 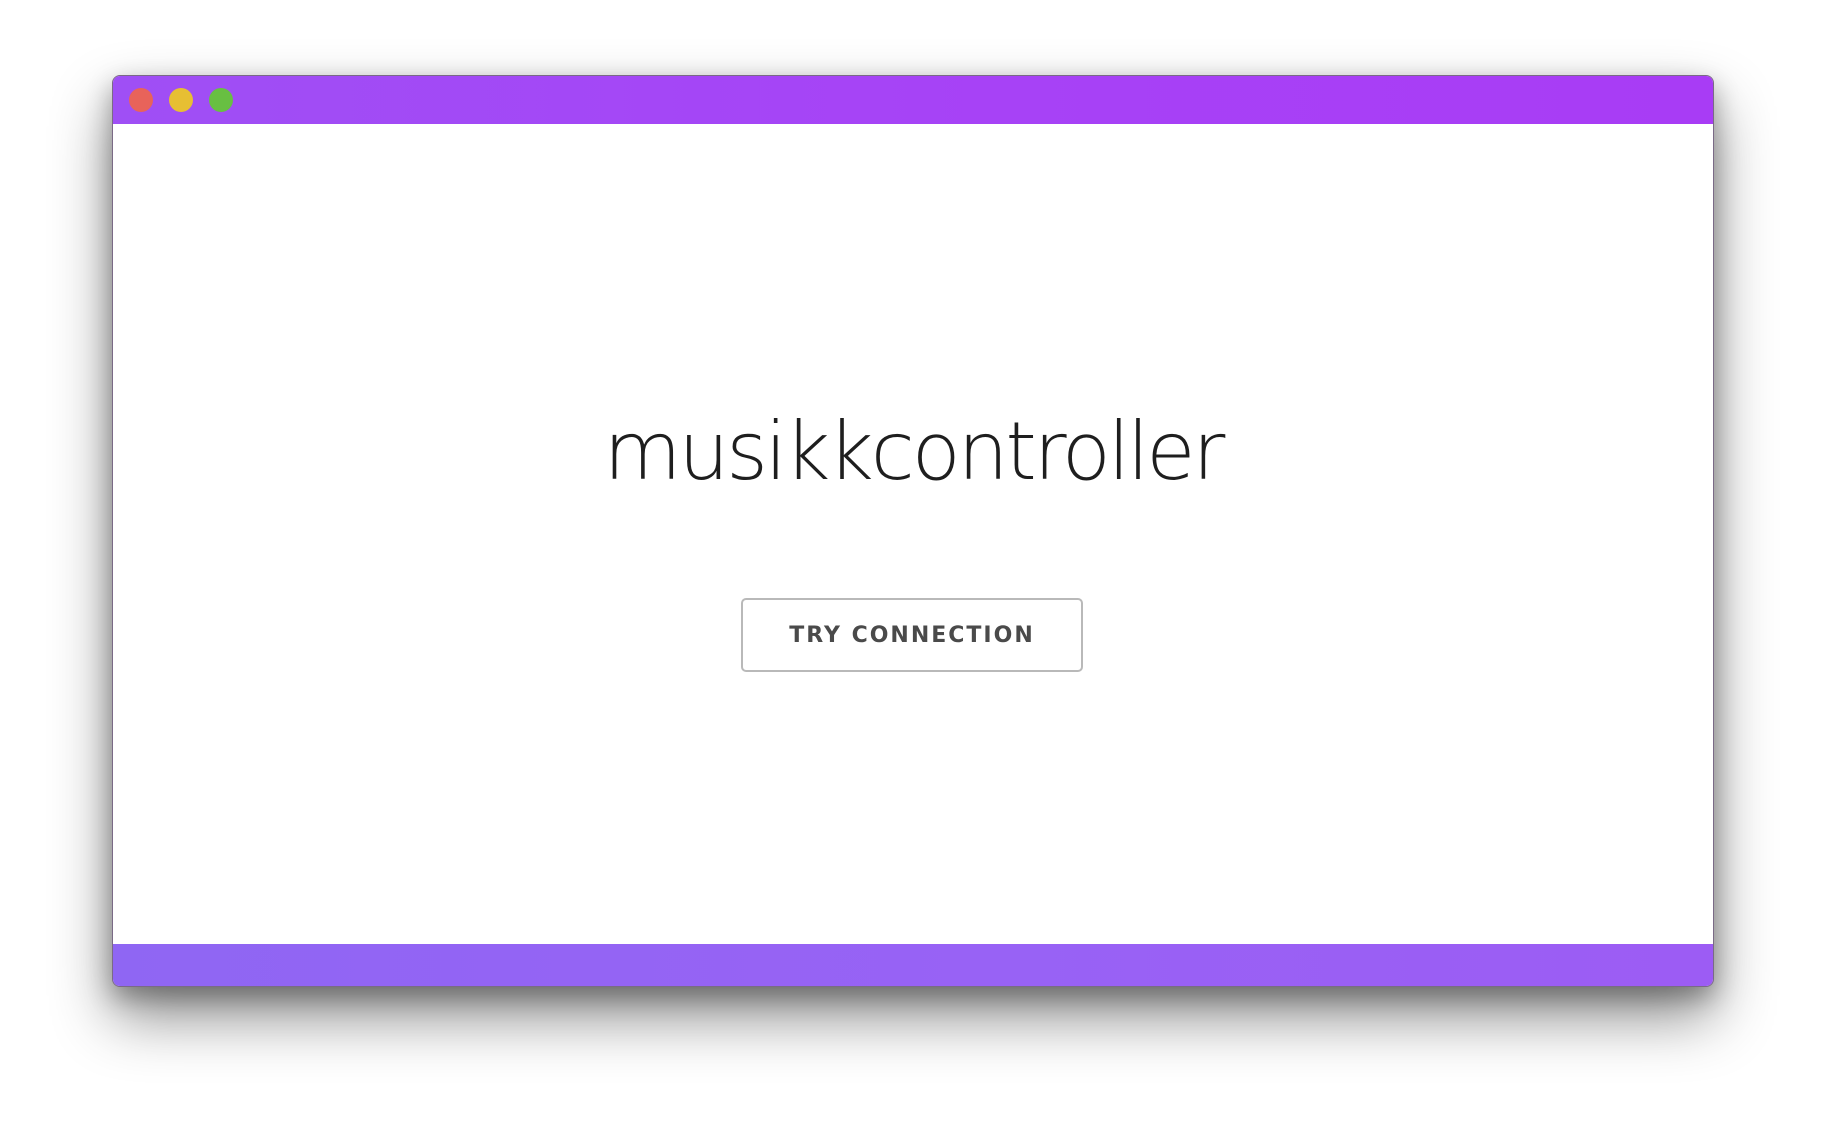 What do you see at coordinates (141, 100) in the screenshot?
I see `close-window-icon` at bounding box center [141, 100].